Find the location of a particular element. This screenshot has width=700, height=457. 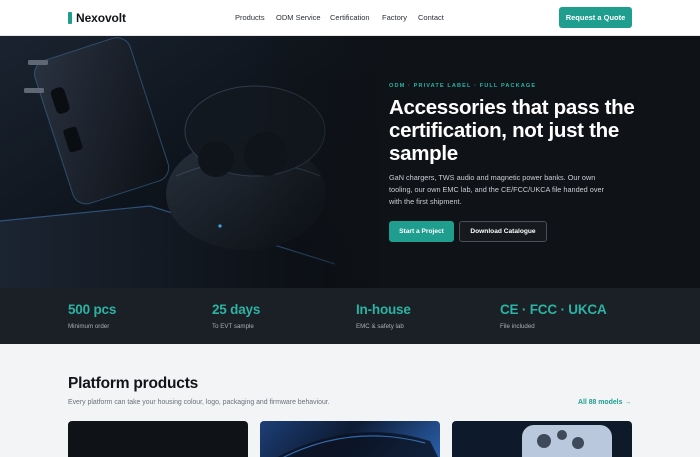

stat-item: 25 days To EVT sample is located at coordinates (236, 316).